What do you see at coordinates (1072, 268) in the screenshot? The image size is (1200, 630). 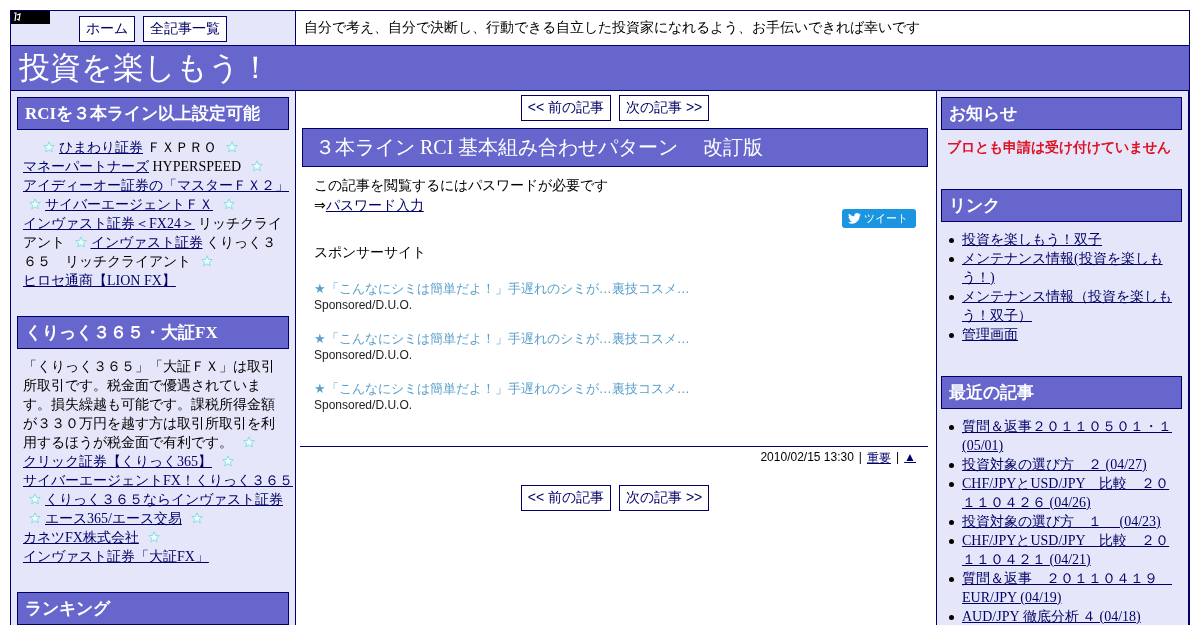 I see `sidebar-link: メンテナンス情報(投資を楽しもう！)` at bounding box center [1072, 268].